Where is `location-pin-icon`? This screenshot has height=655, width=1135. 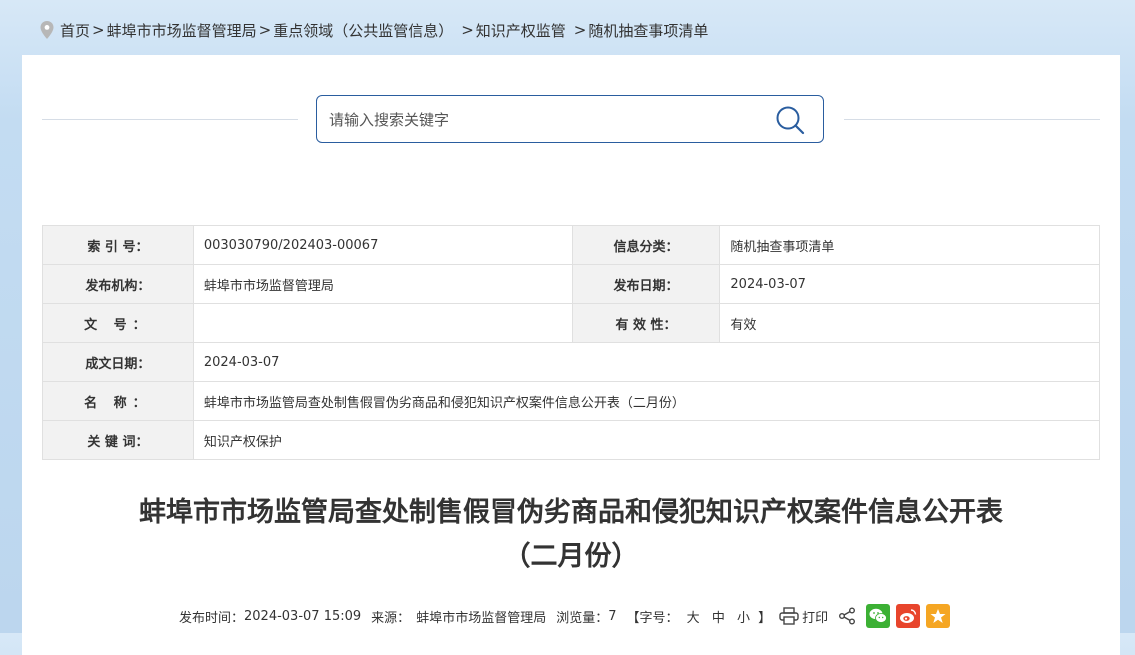 location-pin-icon is located at coordinates (47, 30).